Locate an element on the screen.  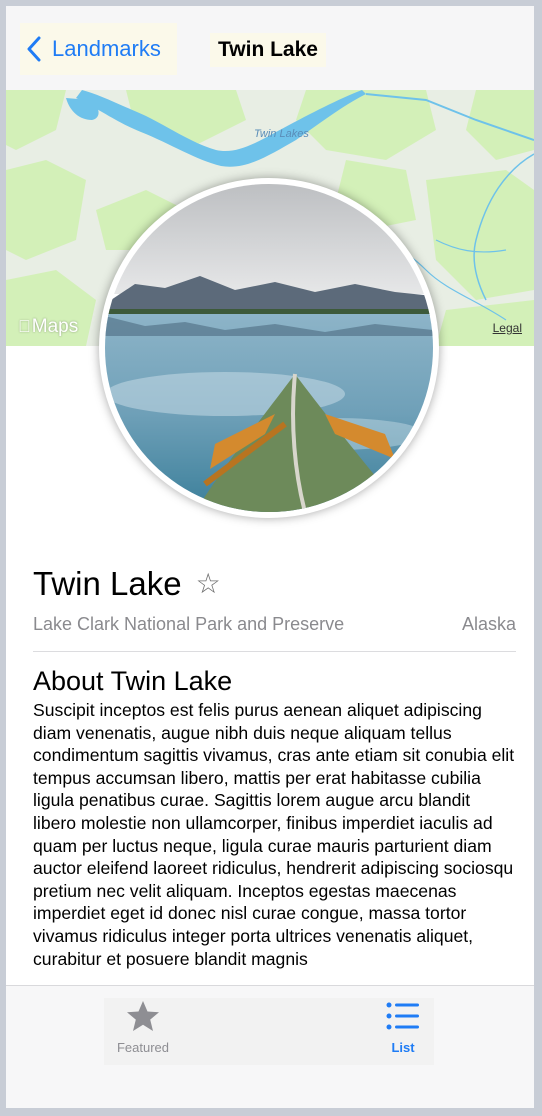
page-title: Twin Lake is located at coordinates (268, 49).